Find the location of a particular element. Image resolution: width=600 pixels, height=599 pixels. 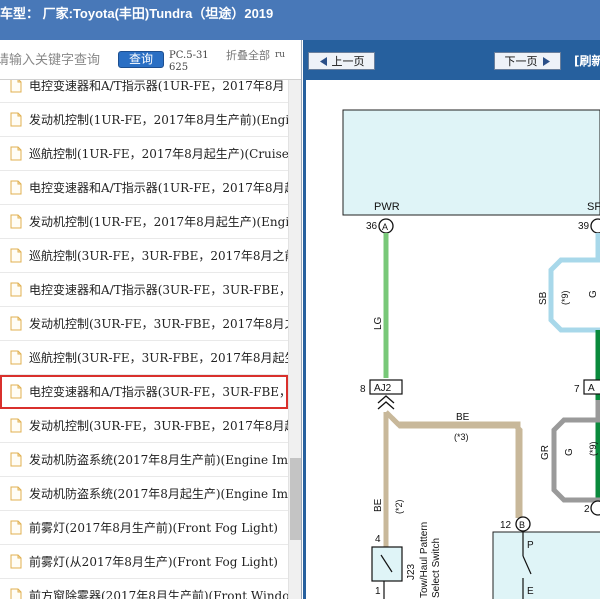

search-bar: 查询 PC.5-31625 折叠全部 ru is located at coordinates (150, 60).